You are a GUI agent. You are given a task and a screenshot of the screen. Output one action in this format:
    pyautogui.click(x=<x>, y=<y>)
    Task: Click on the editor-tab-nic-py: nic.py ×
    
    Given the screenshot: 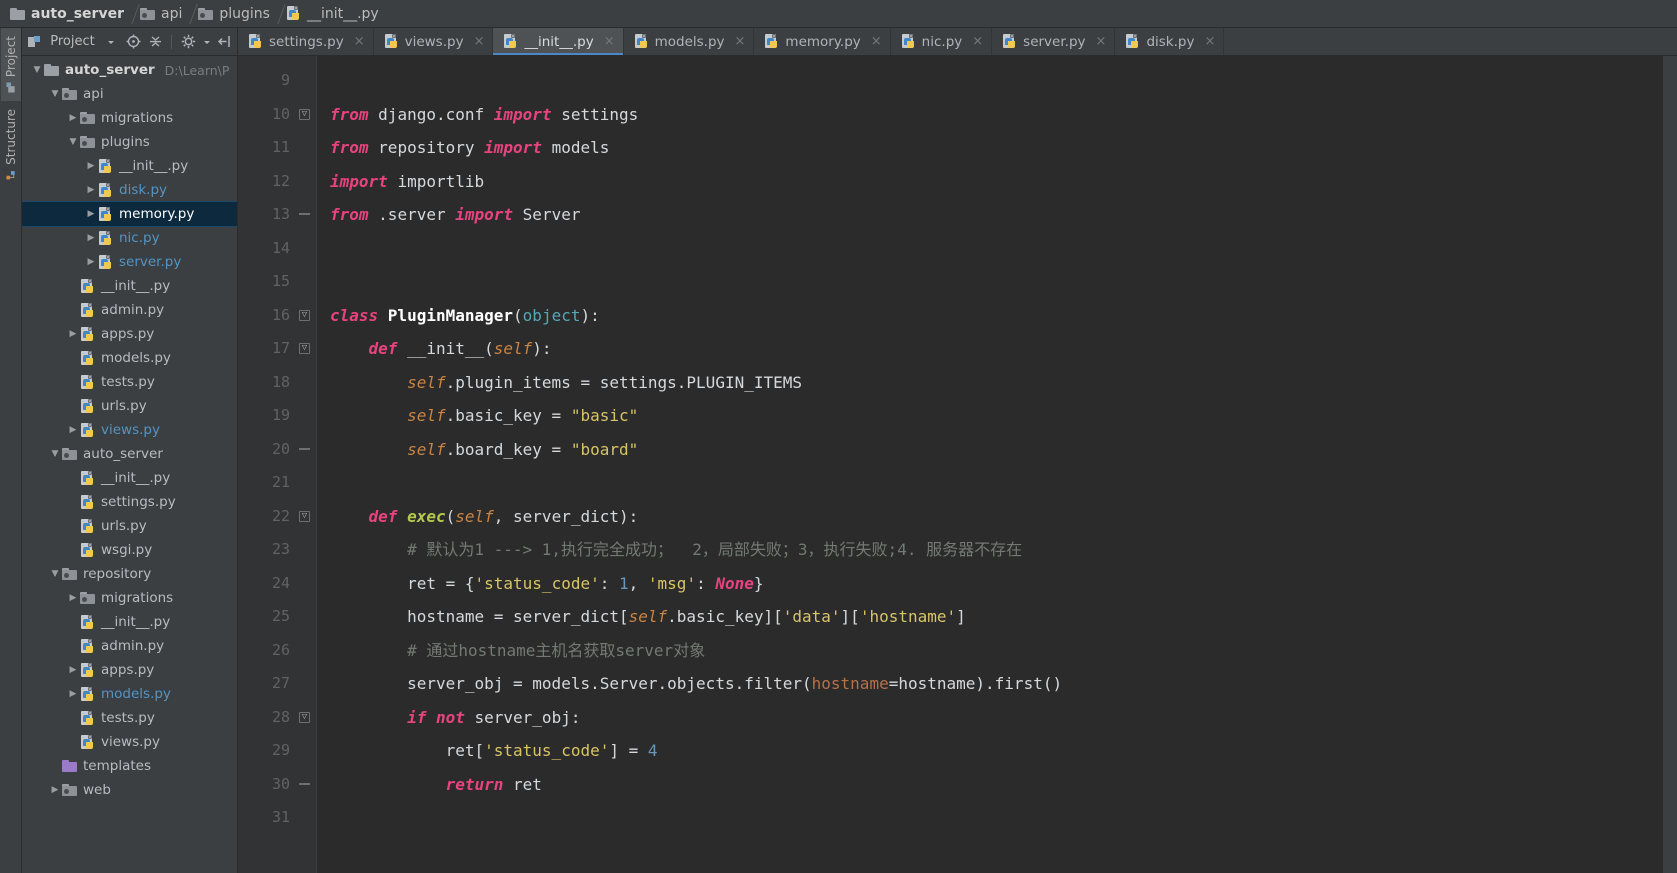 What is the action you would take?
    pyautogui.click(x=941, y=41)
    